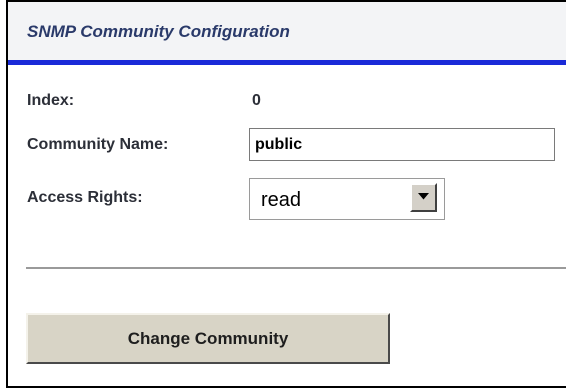 Image resolution: width=566 pixels, height=388 pixels. I want to click on header-rule, so click(287, 62).